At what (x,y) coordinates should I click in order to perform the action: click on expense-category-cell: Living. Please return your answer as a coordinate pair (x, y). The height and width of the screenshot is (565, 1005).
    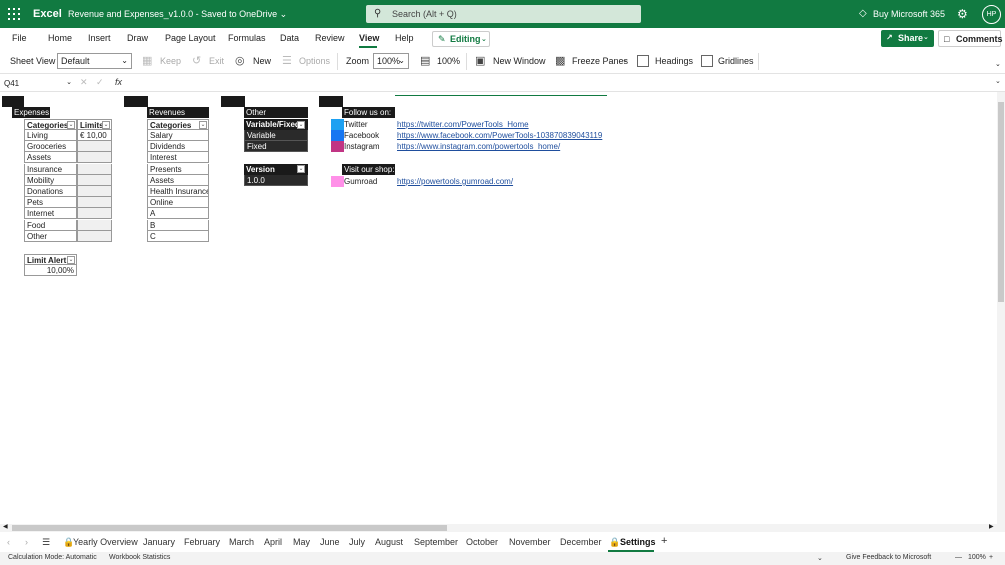
    Looking at the image, I should click on (50, 135).